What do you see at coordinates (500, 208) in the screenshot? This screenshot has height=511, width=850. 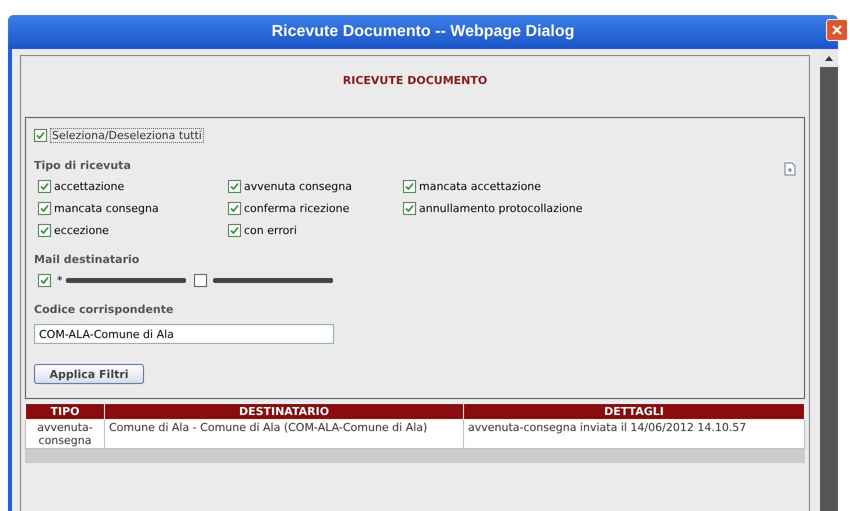 I see `checkbox-label: annullamento protocollazione` at bounding box center [500, 208].